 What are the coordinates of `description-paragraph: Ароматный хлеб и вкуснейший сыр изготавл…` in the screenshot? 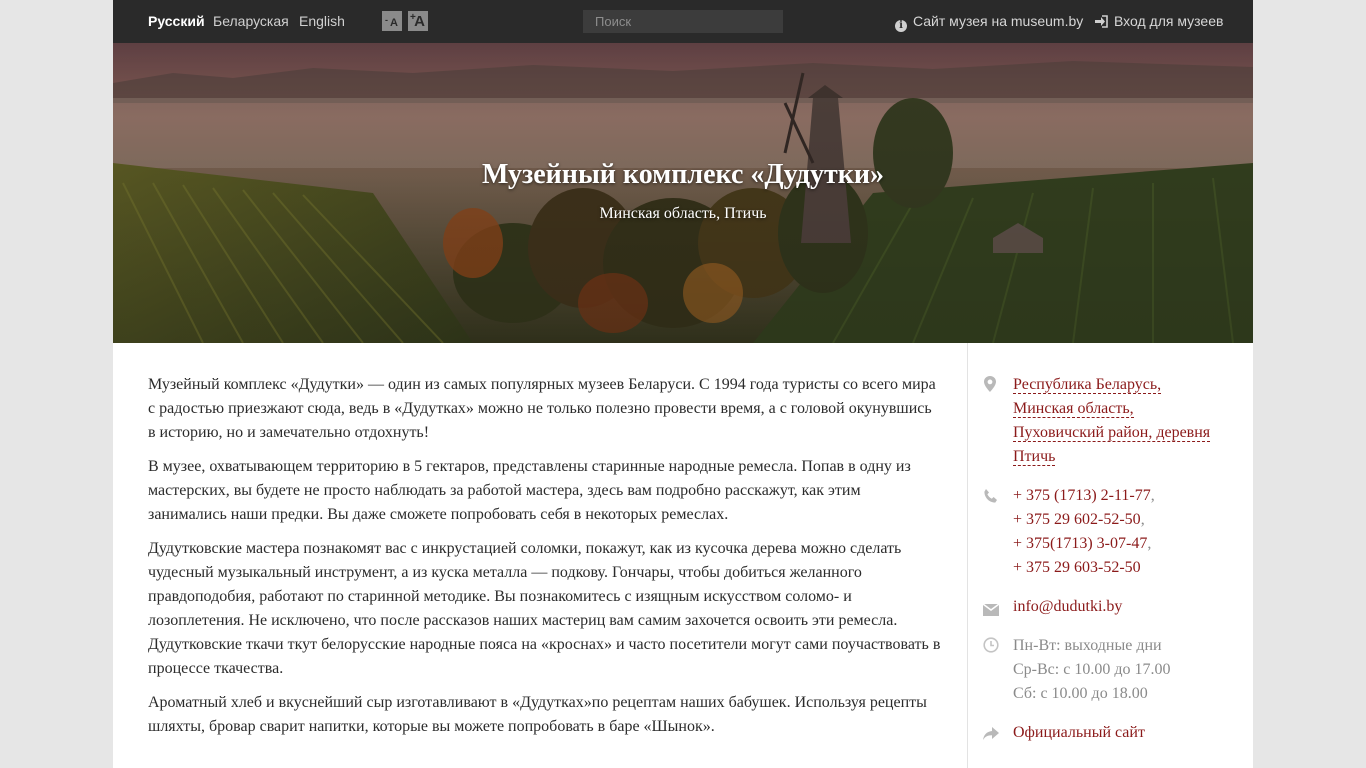 It's located at (537, 714).